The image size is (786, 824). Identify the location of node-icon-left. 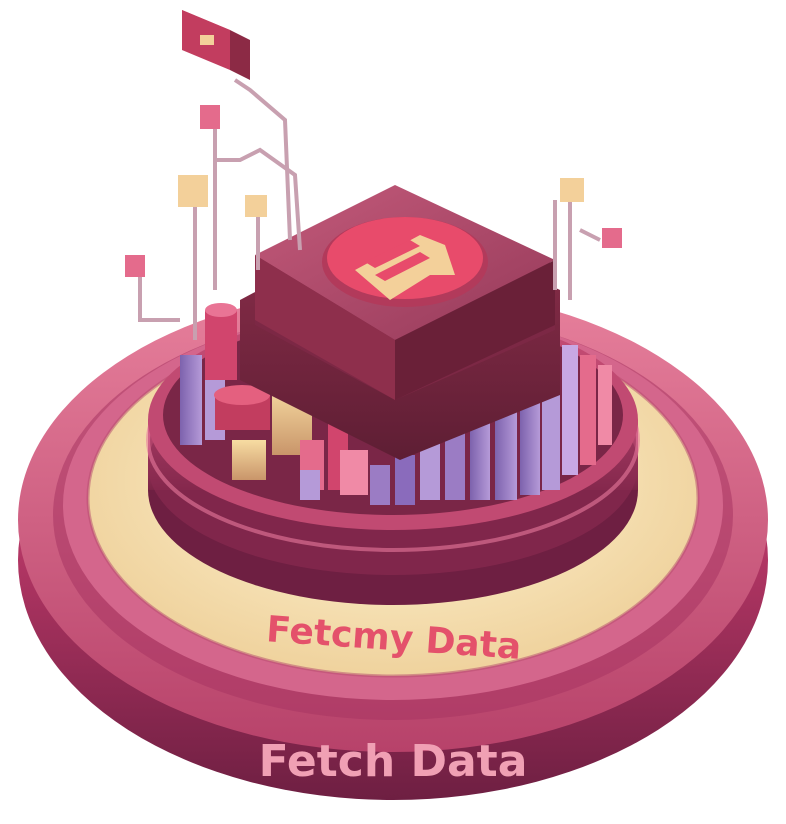
(135, 266).